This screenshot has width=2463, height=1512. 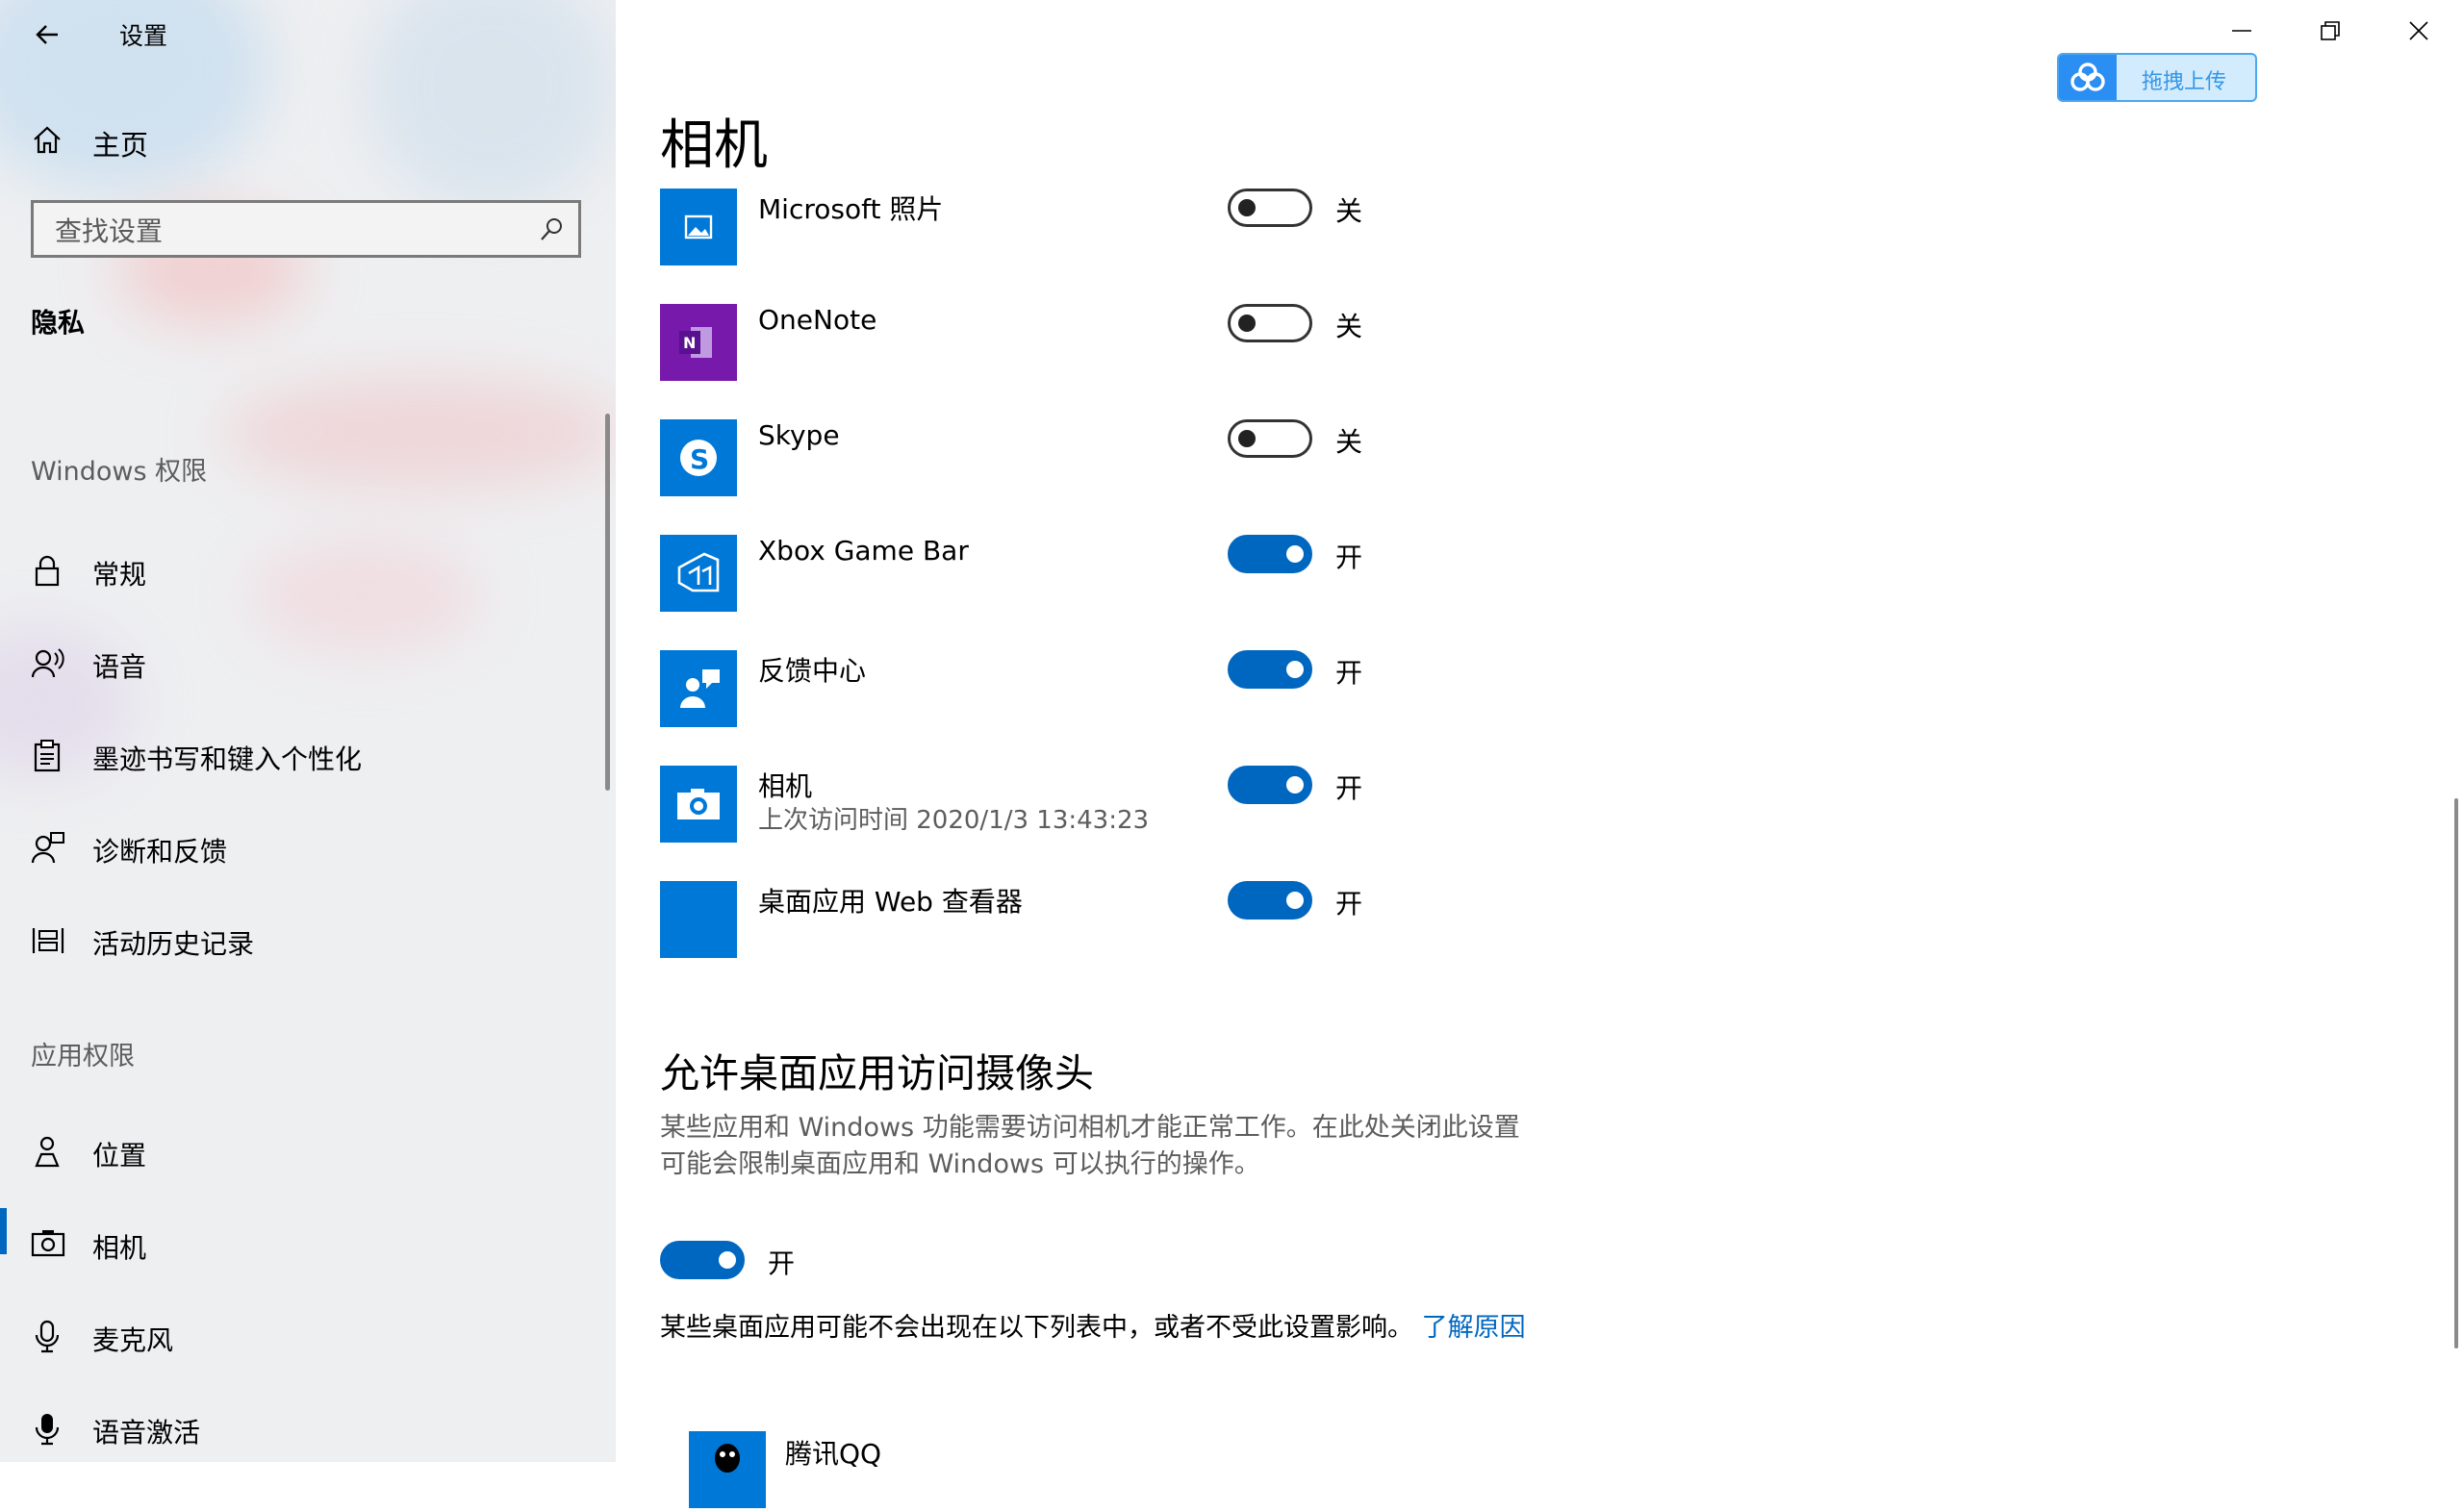 I want to click on app-name: Microsoft 照片, so click(x=851, y=209).